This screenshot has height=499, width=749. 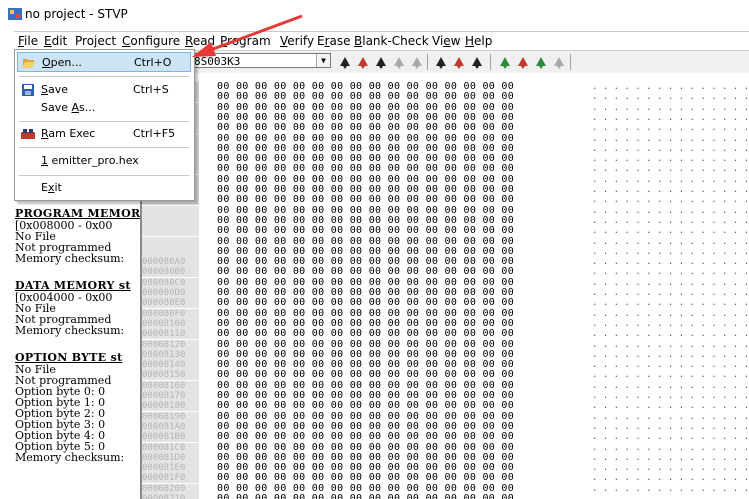 I want to click on menu-Erase: Erase, so click(x=334, y=41).